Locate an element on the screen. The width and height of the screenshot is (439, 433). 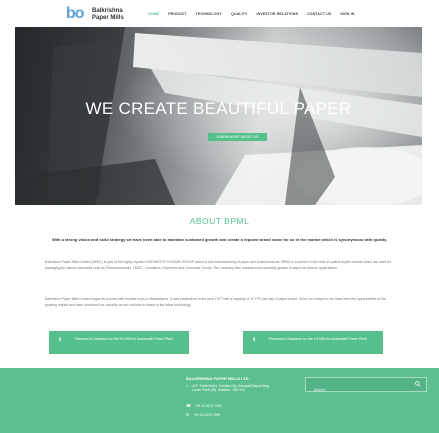
nav-item-contact-us: CONTACT US is located at coordinates (319, 14).